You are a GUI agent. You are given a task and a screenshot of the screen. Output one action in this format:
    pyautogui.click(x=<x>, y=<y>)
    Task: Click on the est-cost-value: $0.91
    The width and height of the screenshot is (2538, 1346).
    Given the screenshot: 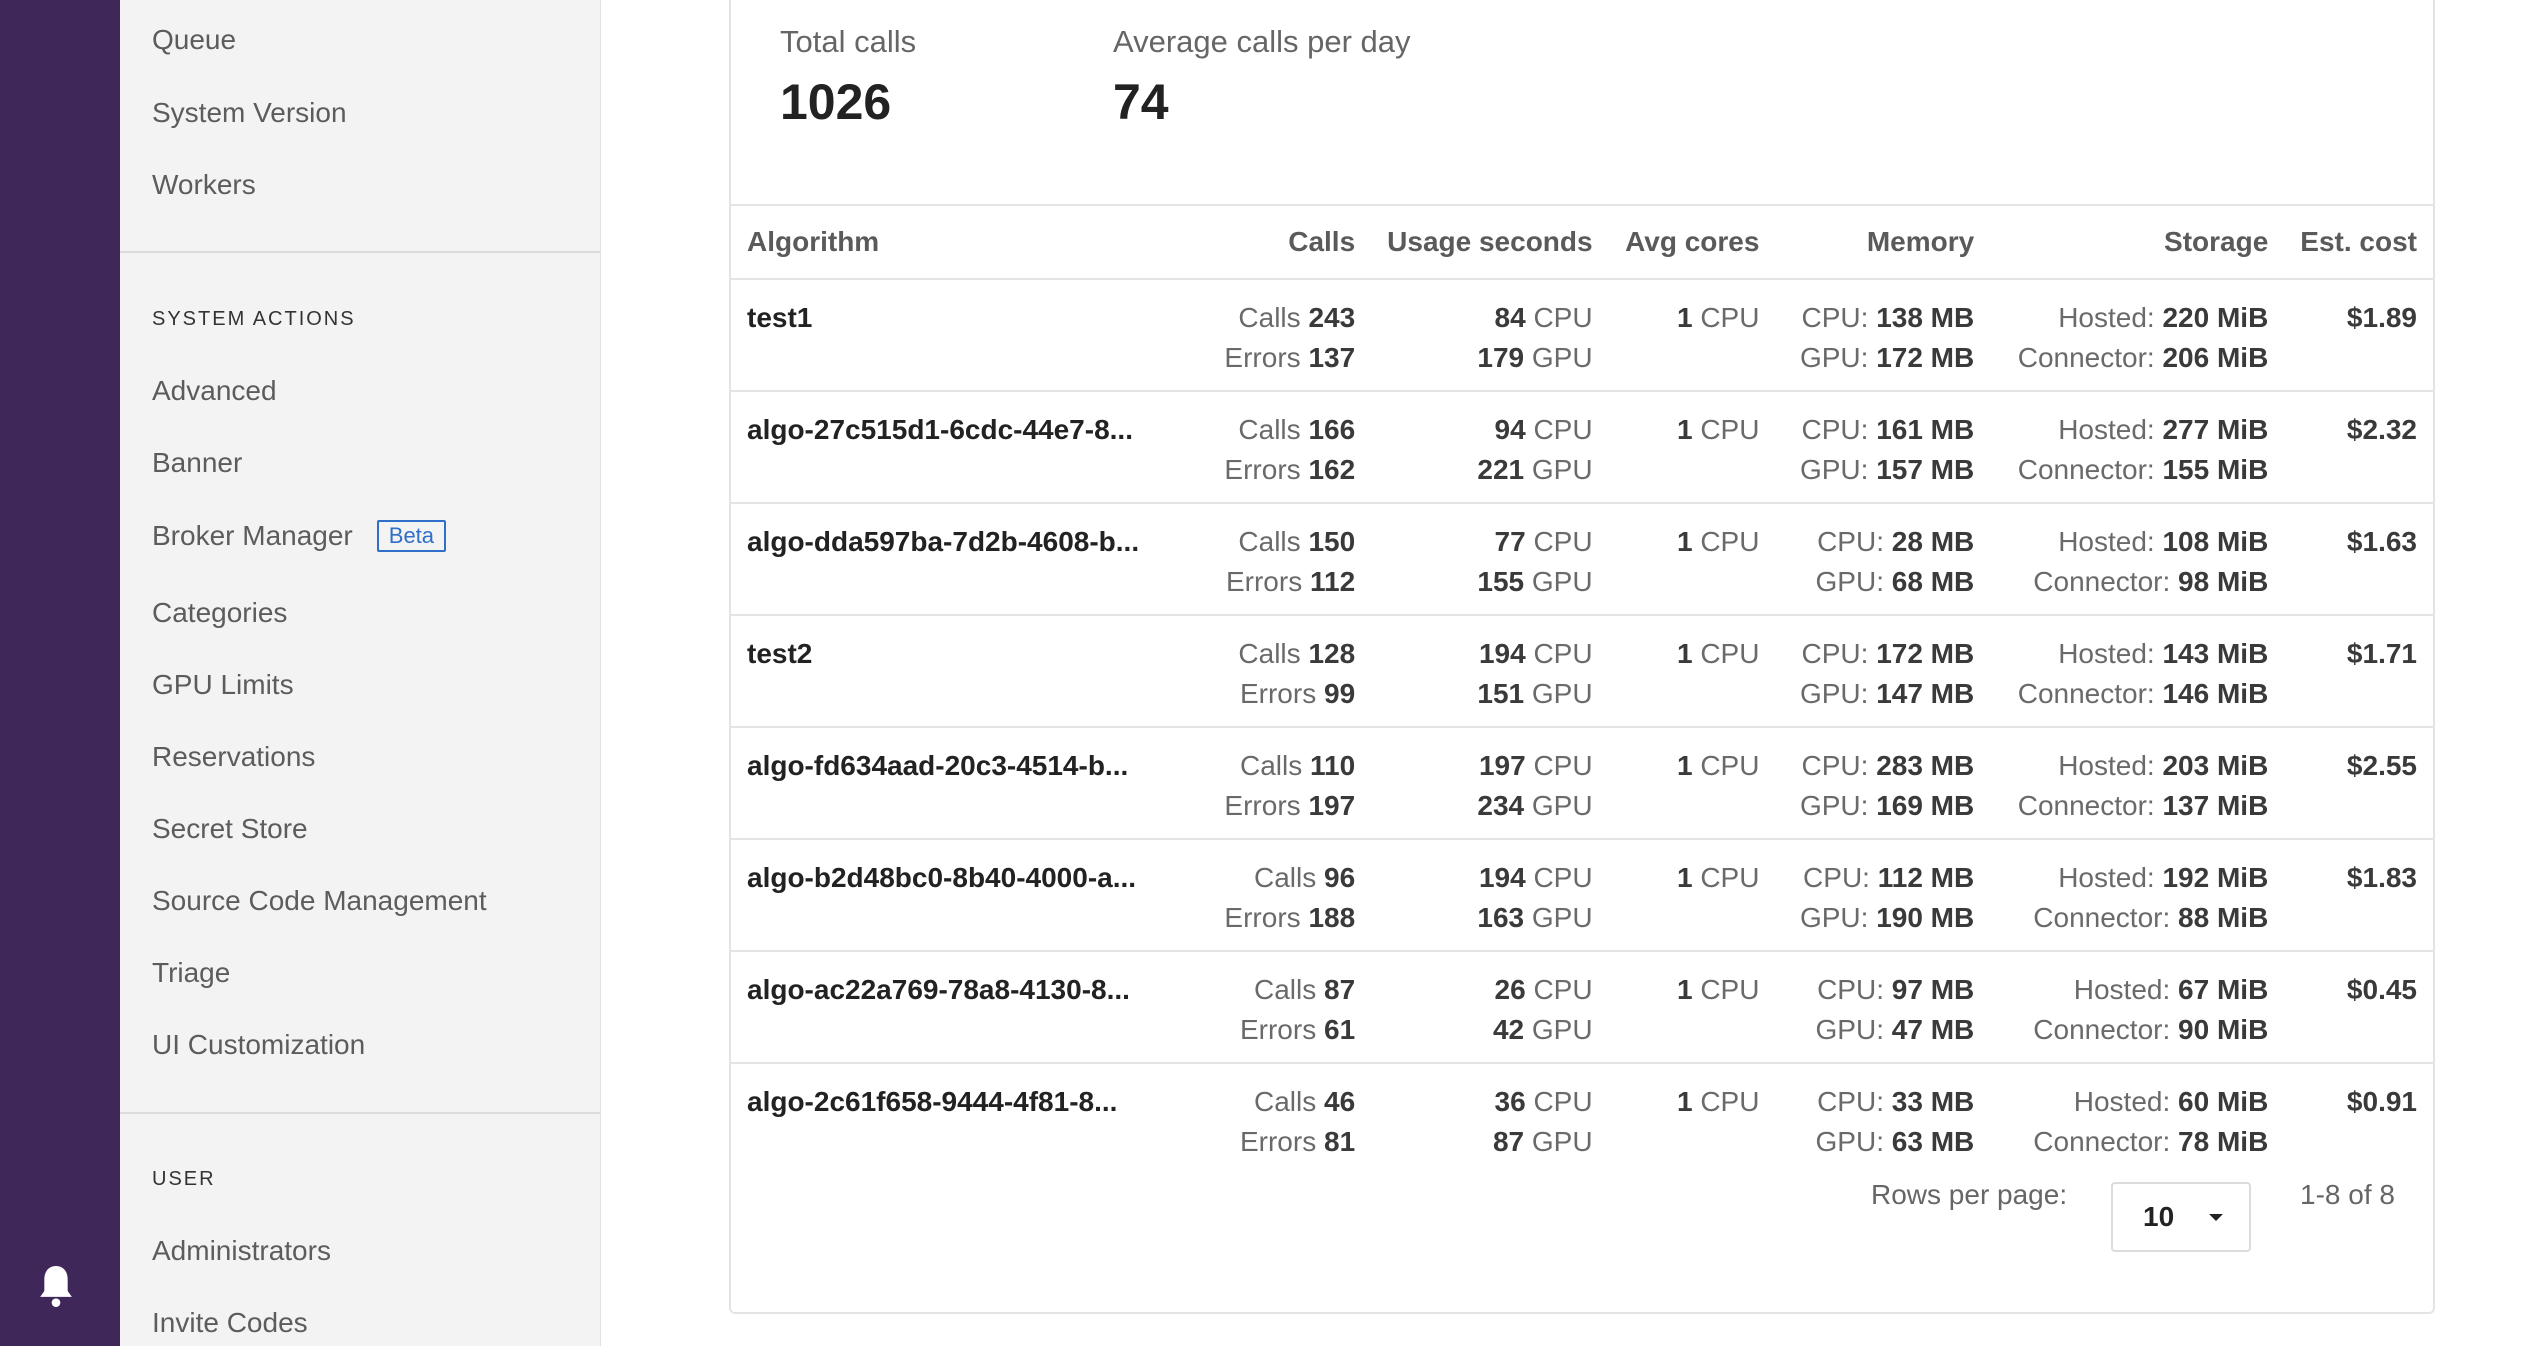 What is the action you would take?
    pyautogui.click(x=2381, y=1101)
    